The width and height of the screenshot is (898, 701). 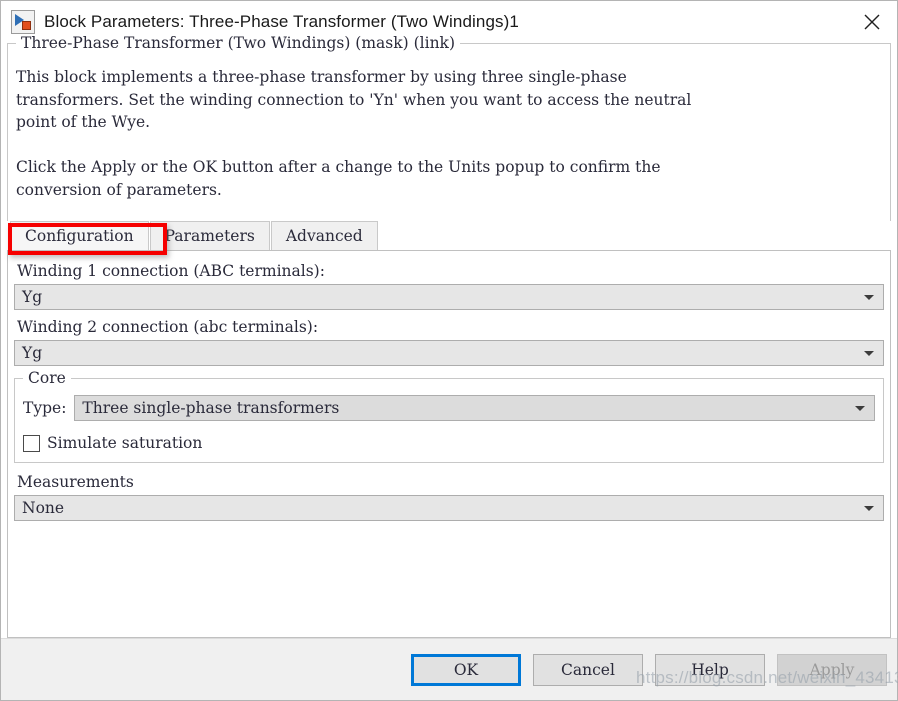 I want to click on close-icon, so click(x=872, y=22).